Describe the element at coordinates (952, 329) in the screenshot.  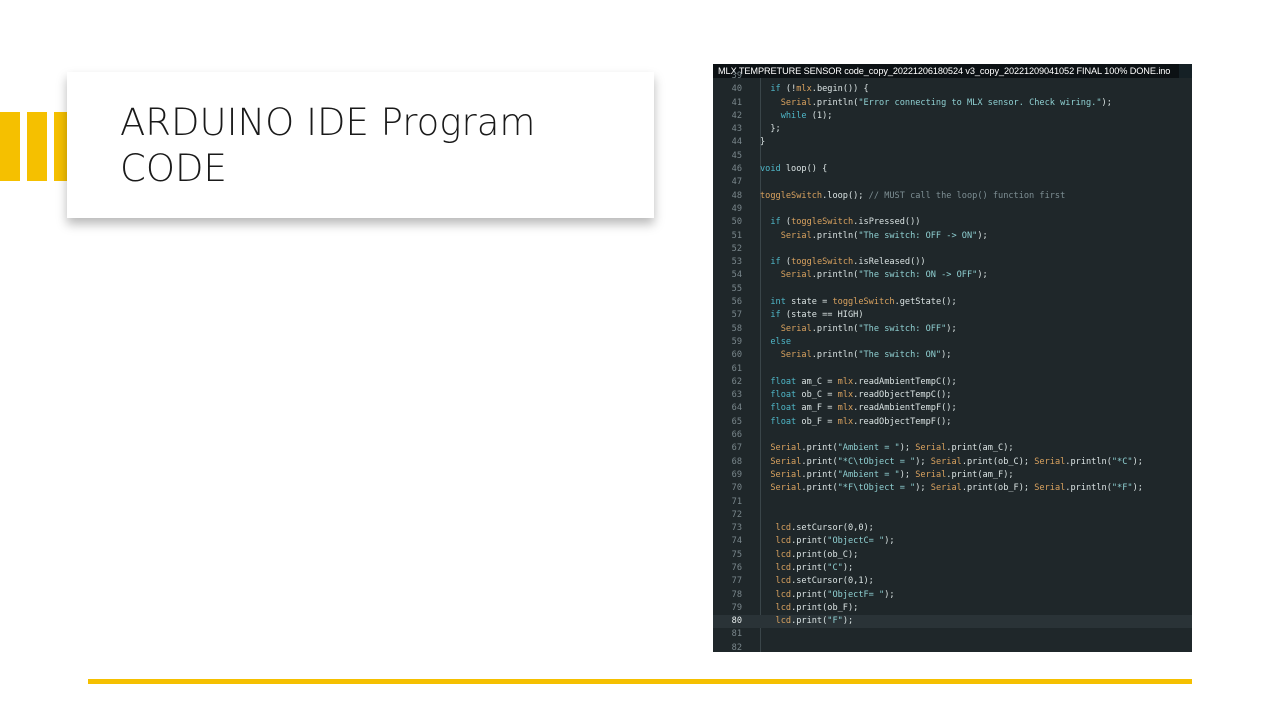
I see `code-line: 58 Serial.println("The switch: OFF");` at that location.